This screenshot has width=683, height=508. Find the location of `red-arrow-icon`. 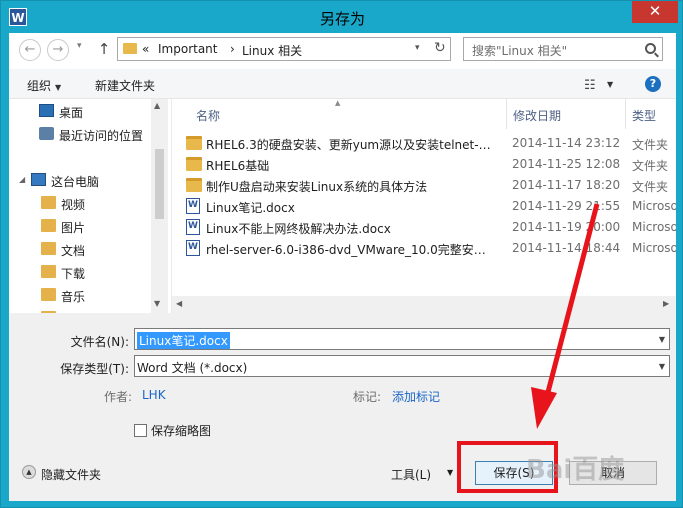

red-arrow-icon is located at coordinates (565, 316).